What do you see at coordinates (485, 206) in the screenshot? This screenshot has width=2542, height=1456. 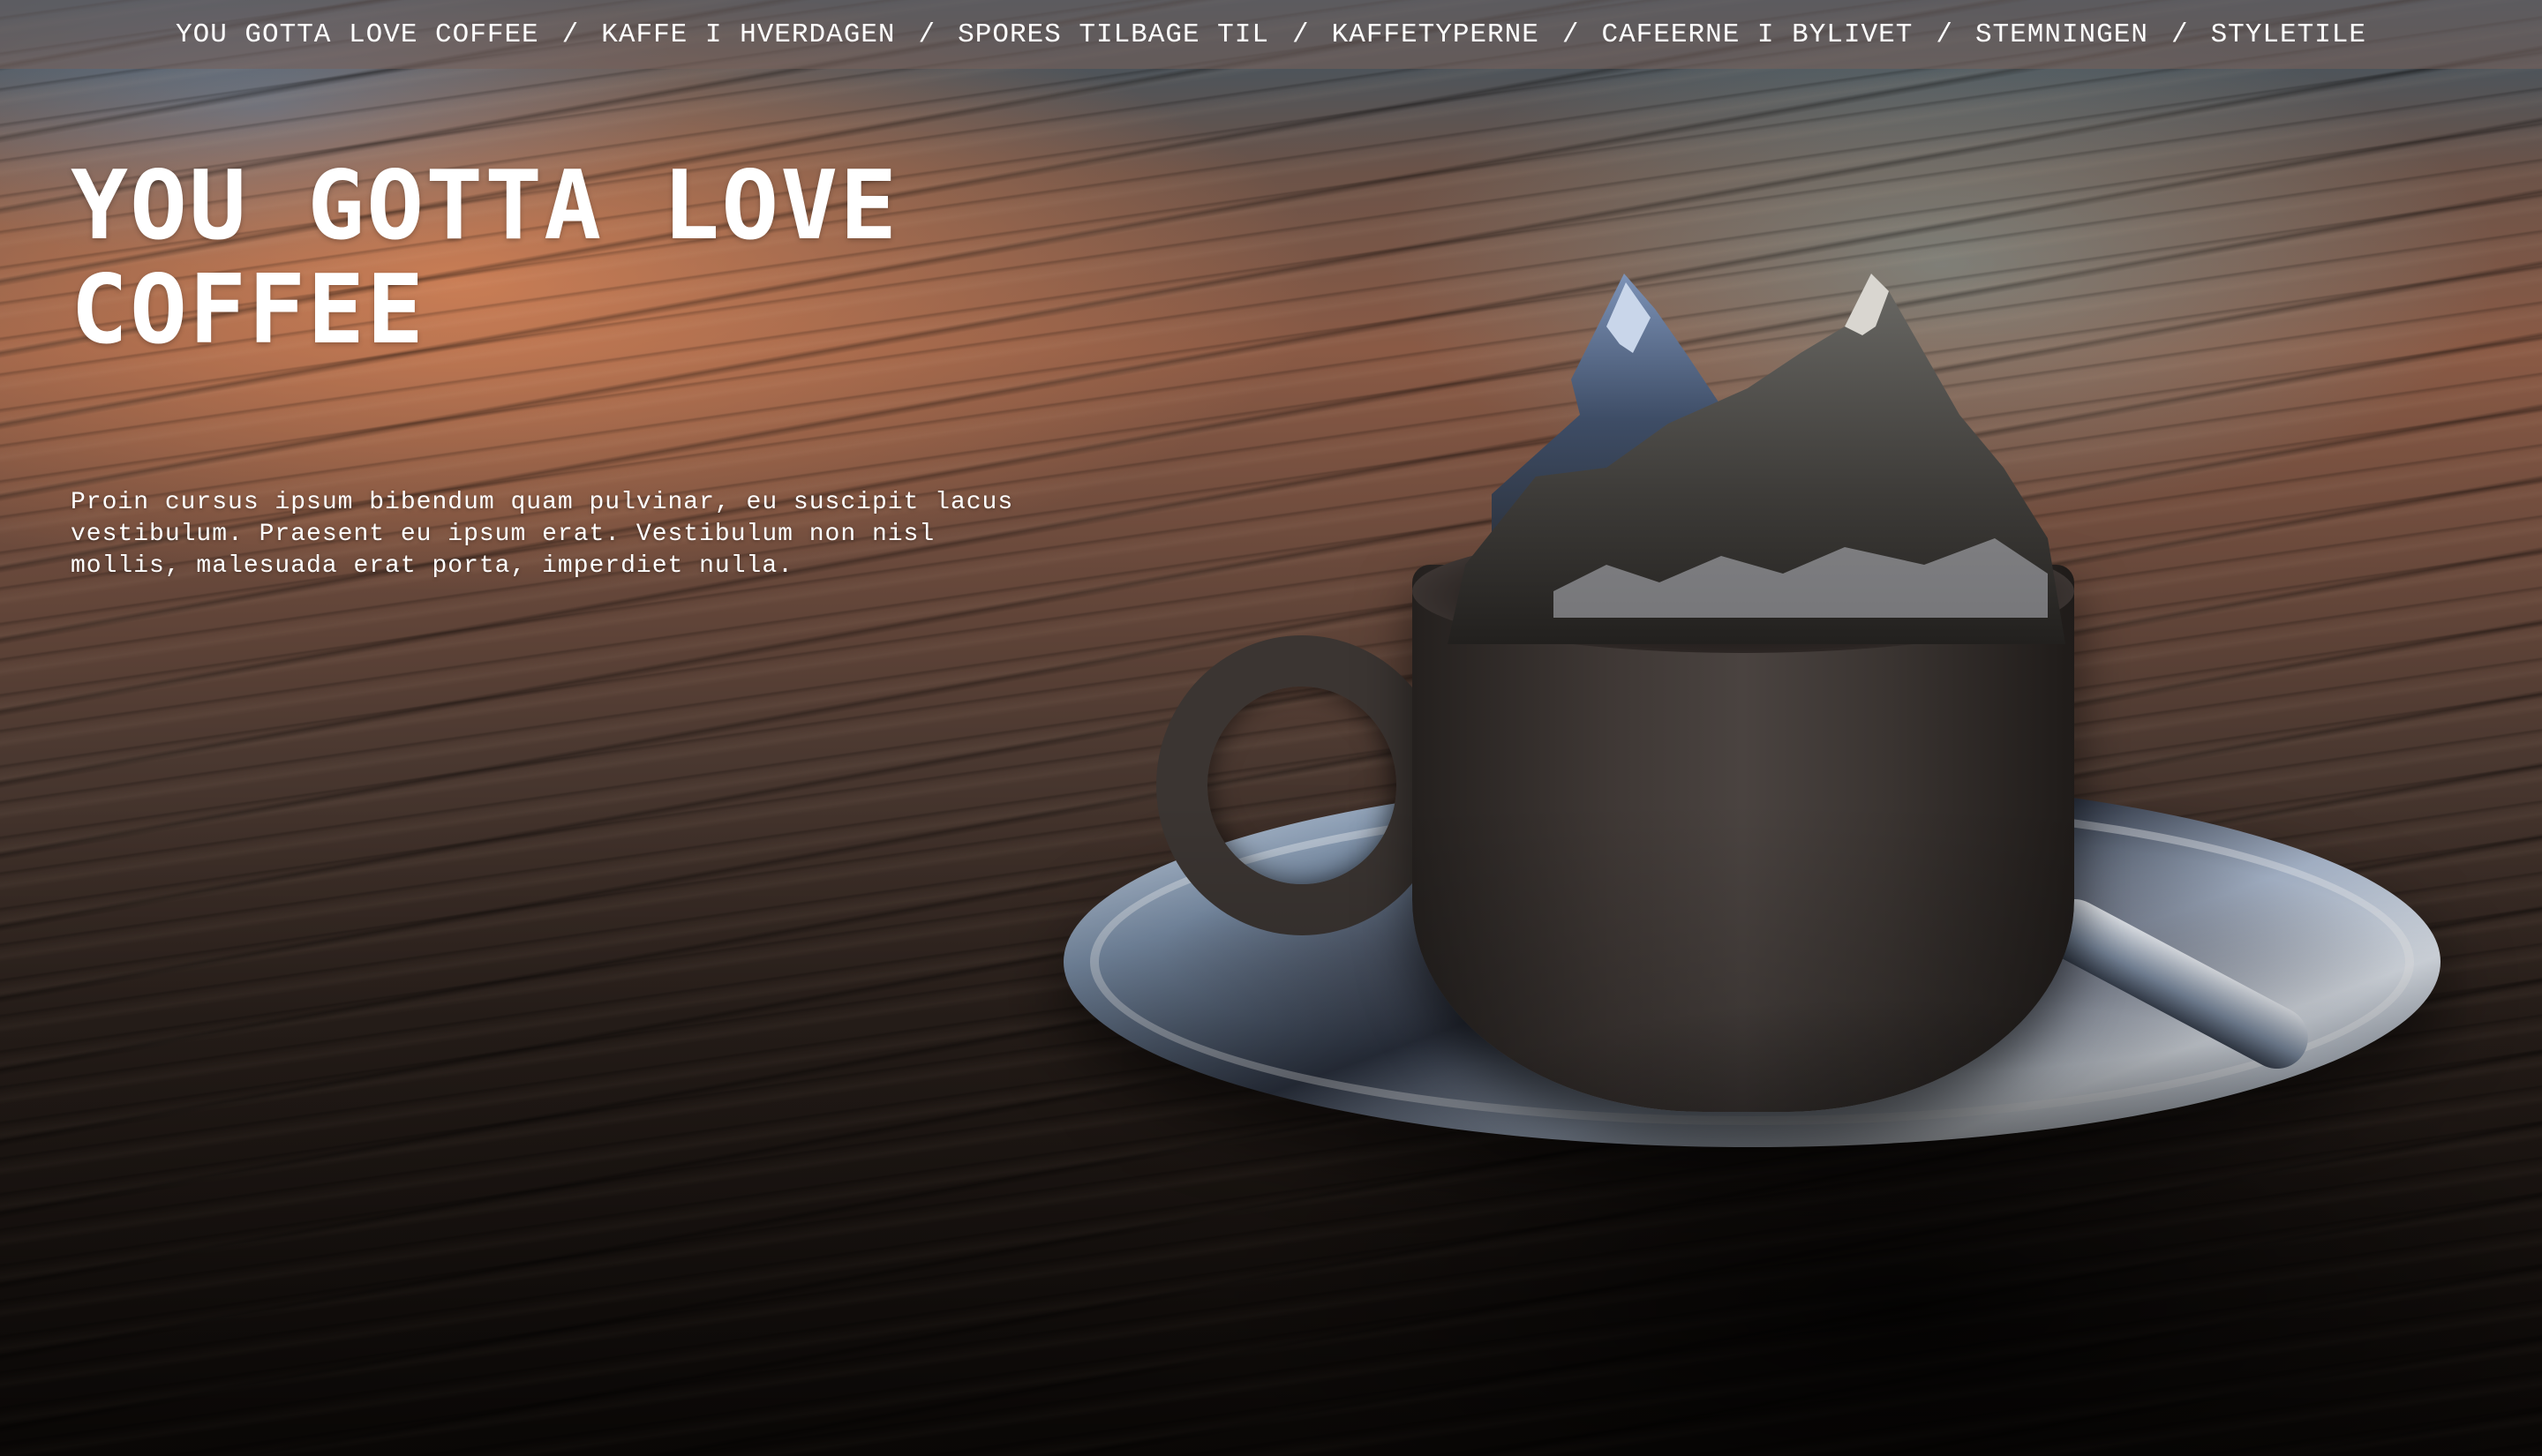 I see `page-title-line: YOU GOTTA LOVE` at bounding box center [485, 206].